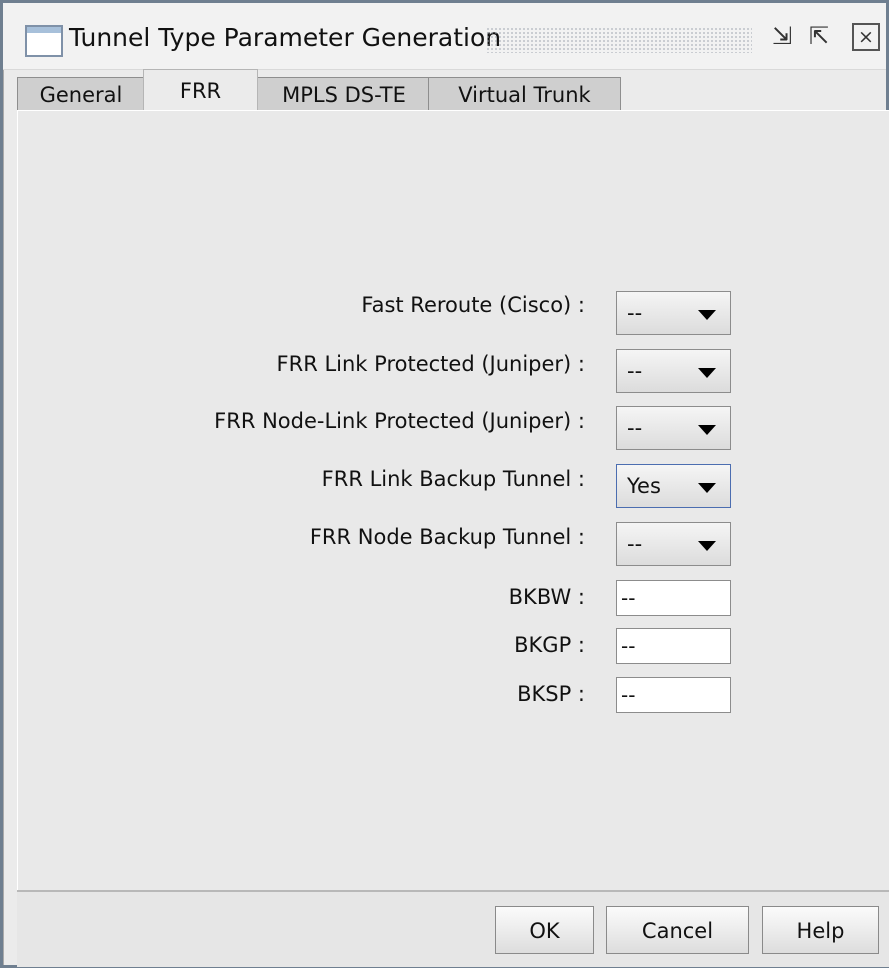 The height and width of the screenshot is (968, 889). Describe the element at coordinates (473, 305) in the screenshot. I see `fast-reroute-label: Fast Reroute (Cisco) :` at that location.